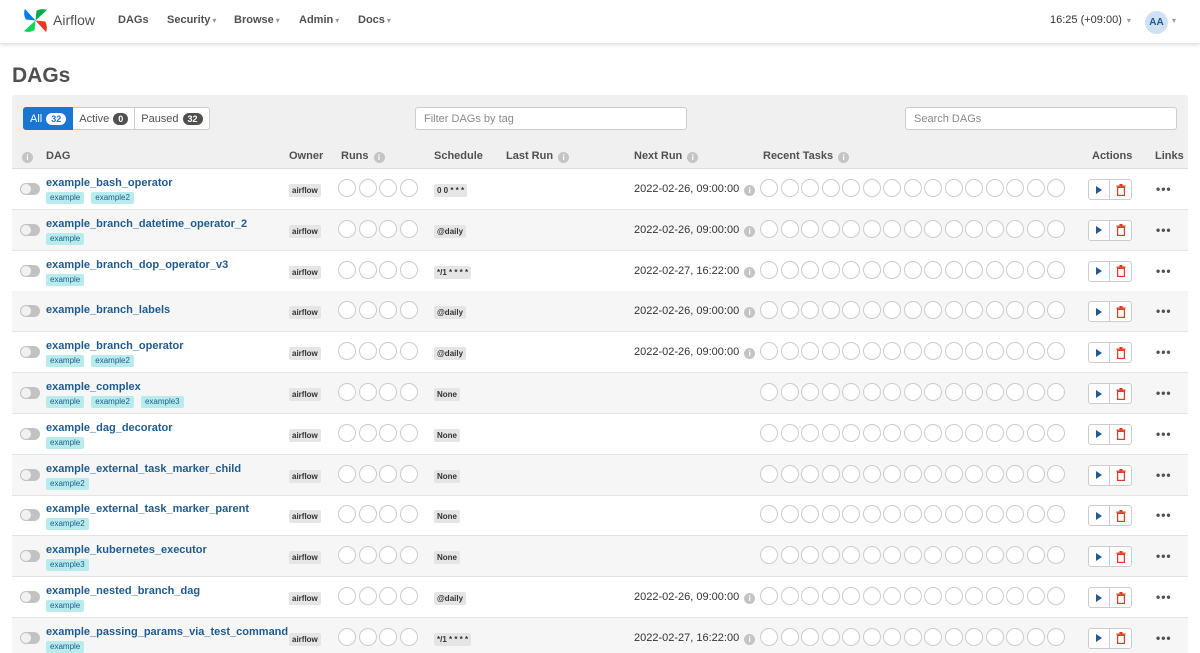  Describe the element at coordinates (538, 156) in the screenshot. I see `column-last-run: Last Run i` at that location.